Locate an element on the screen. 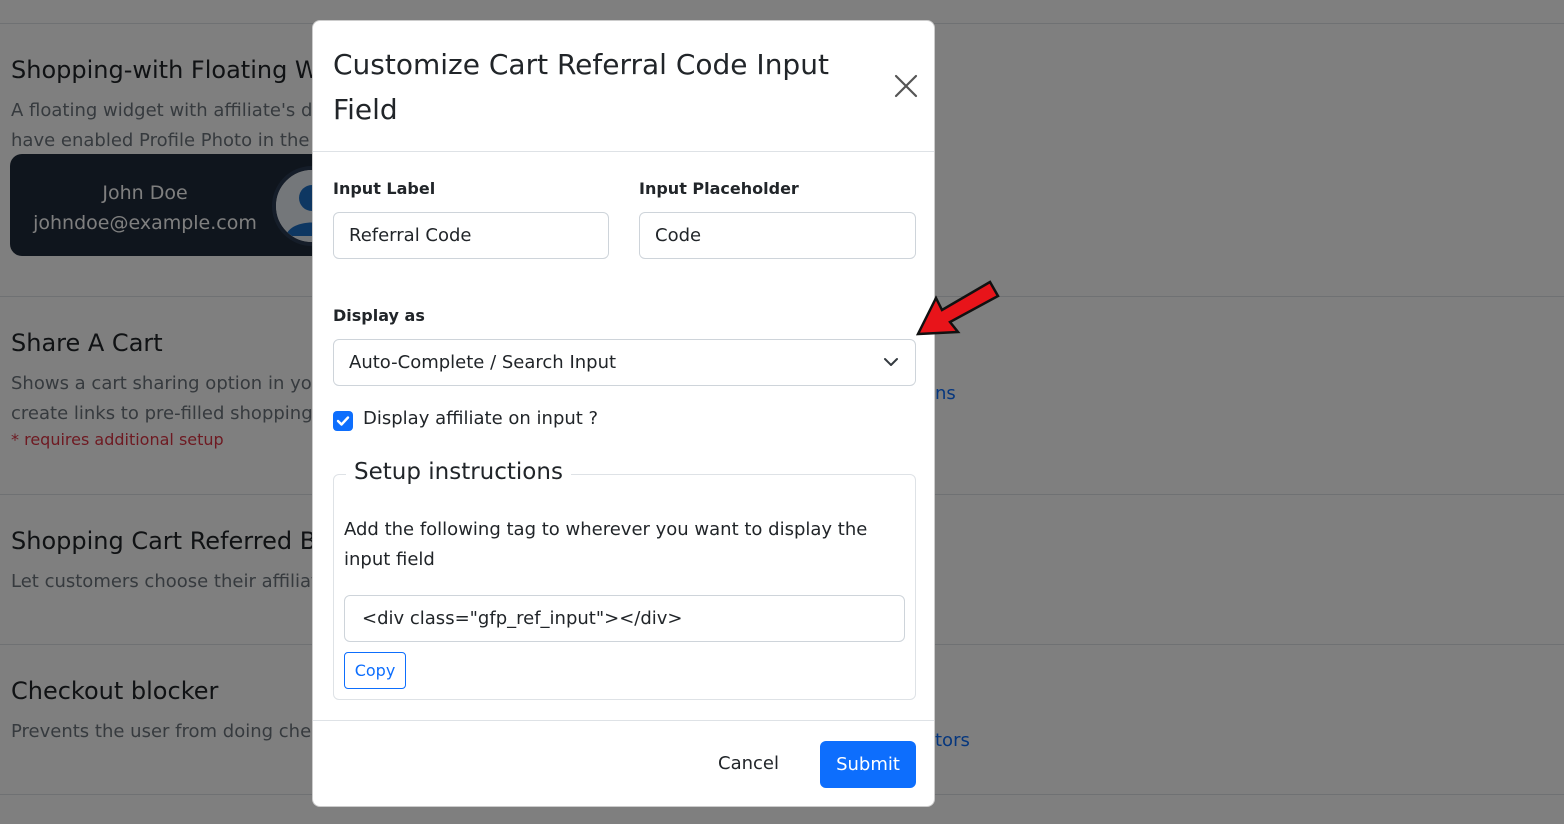 The image size is (1564, 824). display-as-label: Display as is located at coordinates (379, 315).